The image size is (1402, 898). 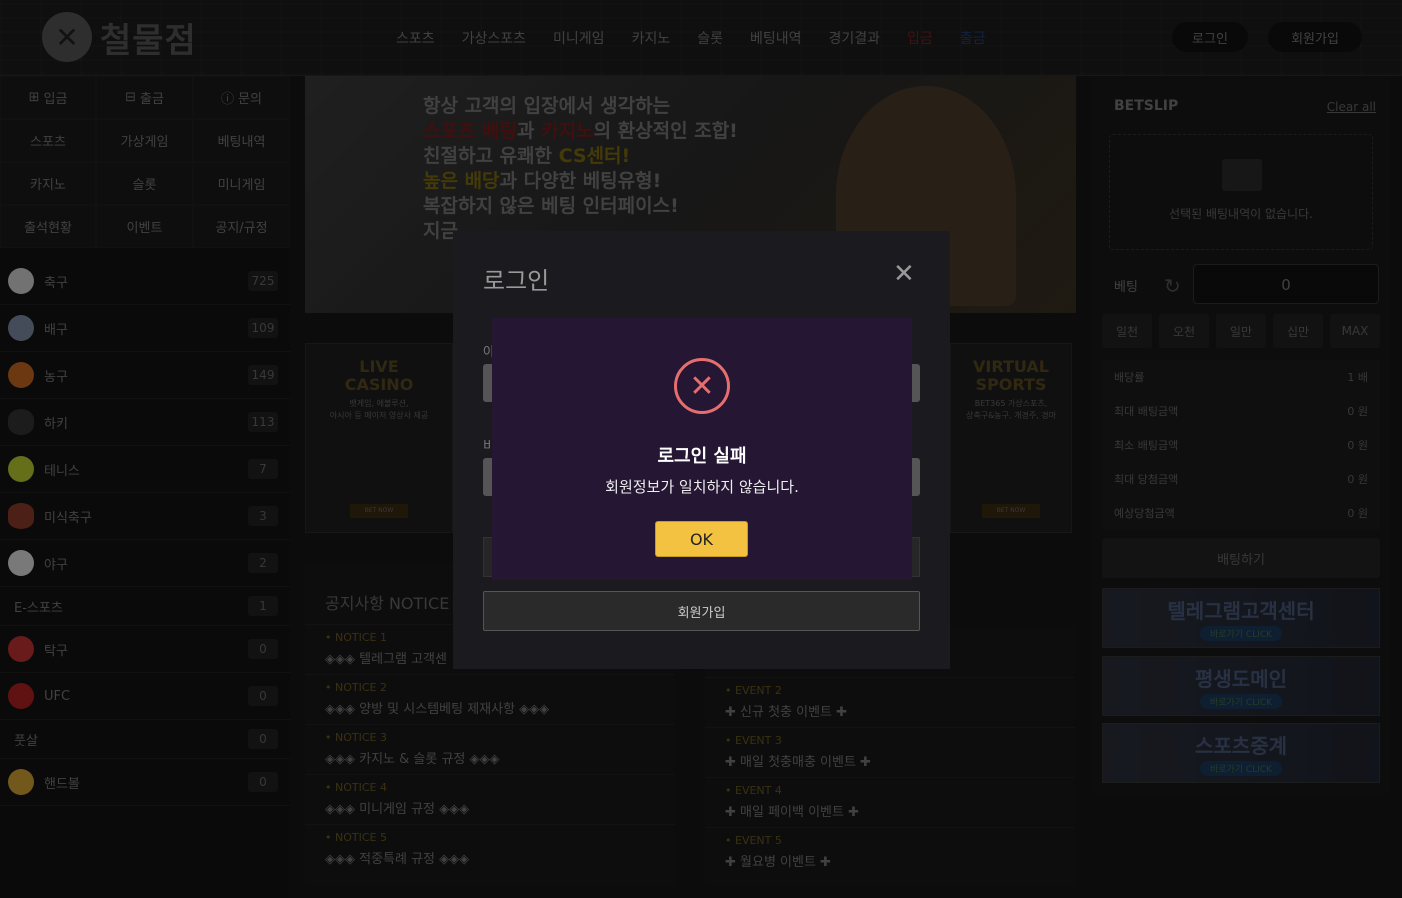 I want to click on error-x-icon: ✕, so click(x=702, y=386).